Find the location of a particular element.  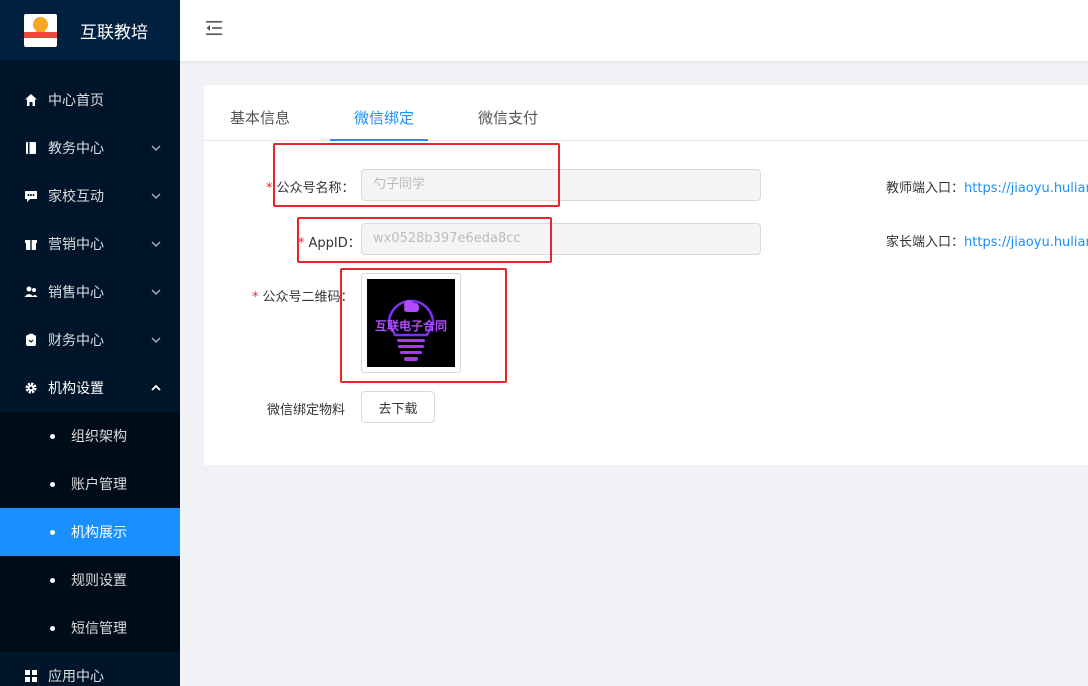

sidebar-subitem-label: 规则设置 is located at coordinates (99, 581).